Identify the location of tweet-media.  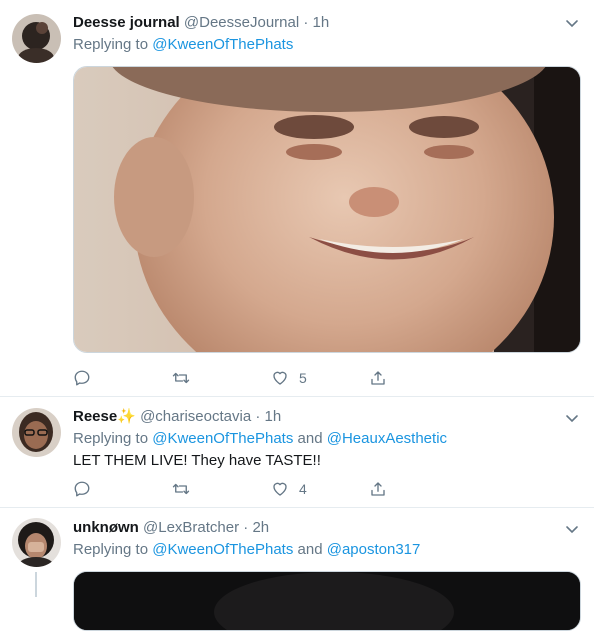
(327, 601).